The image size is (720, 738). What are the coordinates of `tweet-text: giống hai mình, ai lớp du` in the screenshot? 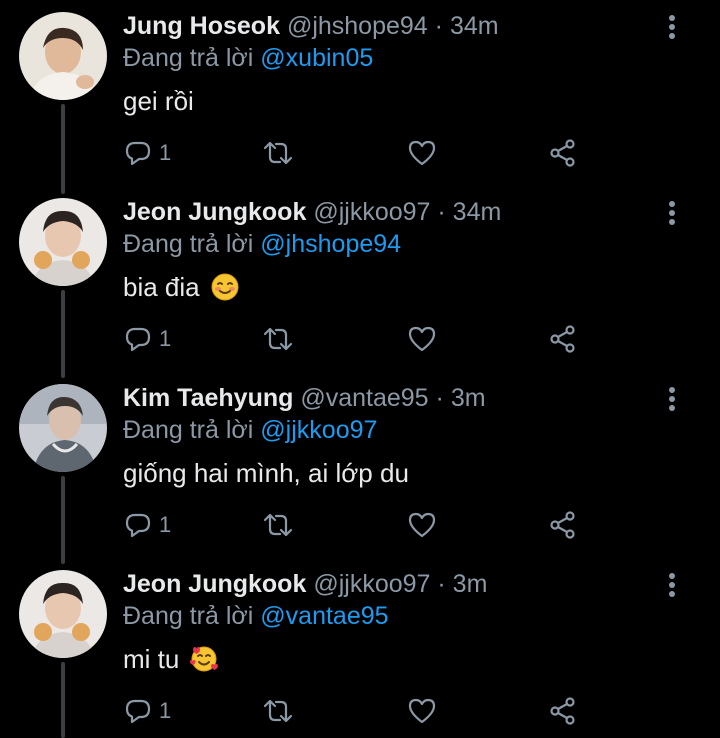 It's located at (266, 473).